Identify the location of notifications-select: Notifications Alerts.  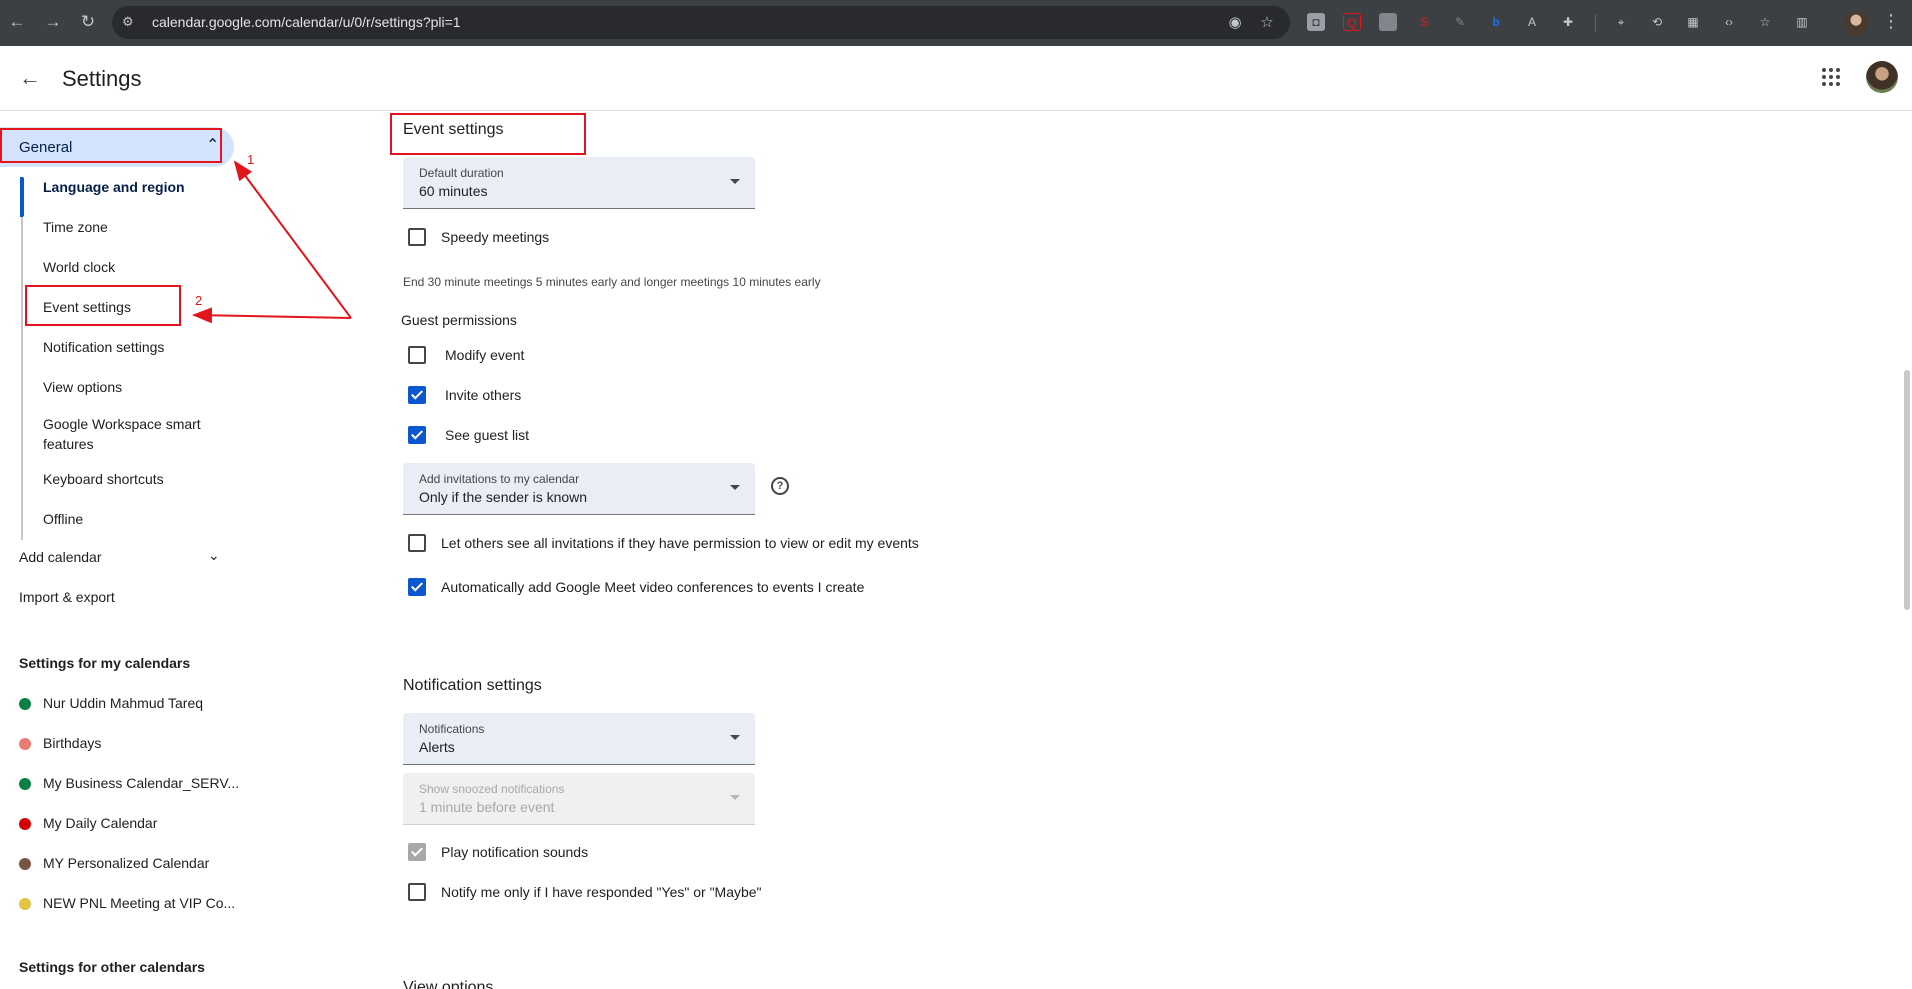
(579, 739).